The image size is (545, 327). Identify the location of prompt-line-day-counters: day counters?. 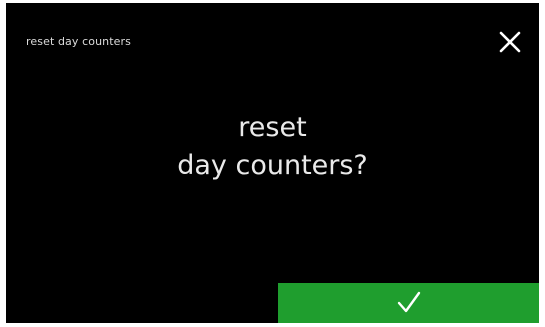
(272, 165).